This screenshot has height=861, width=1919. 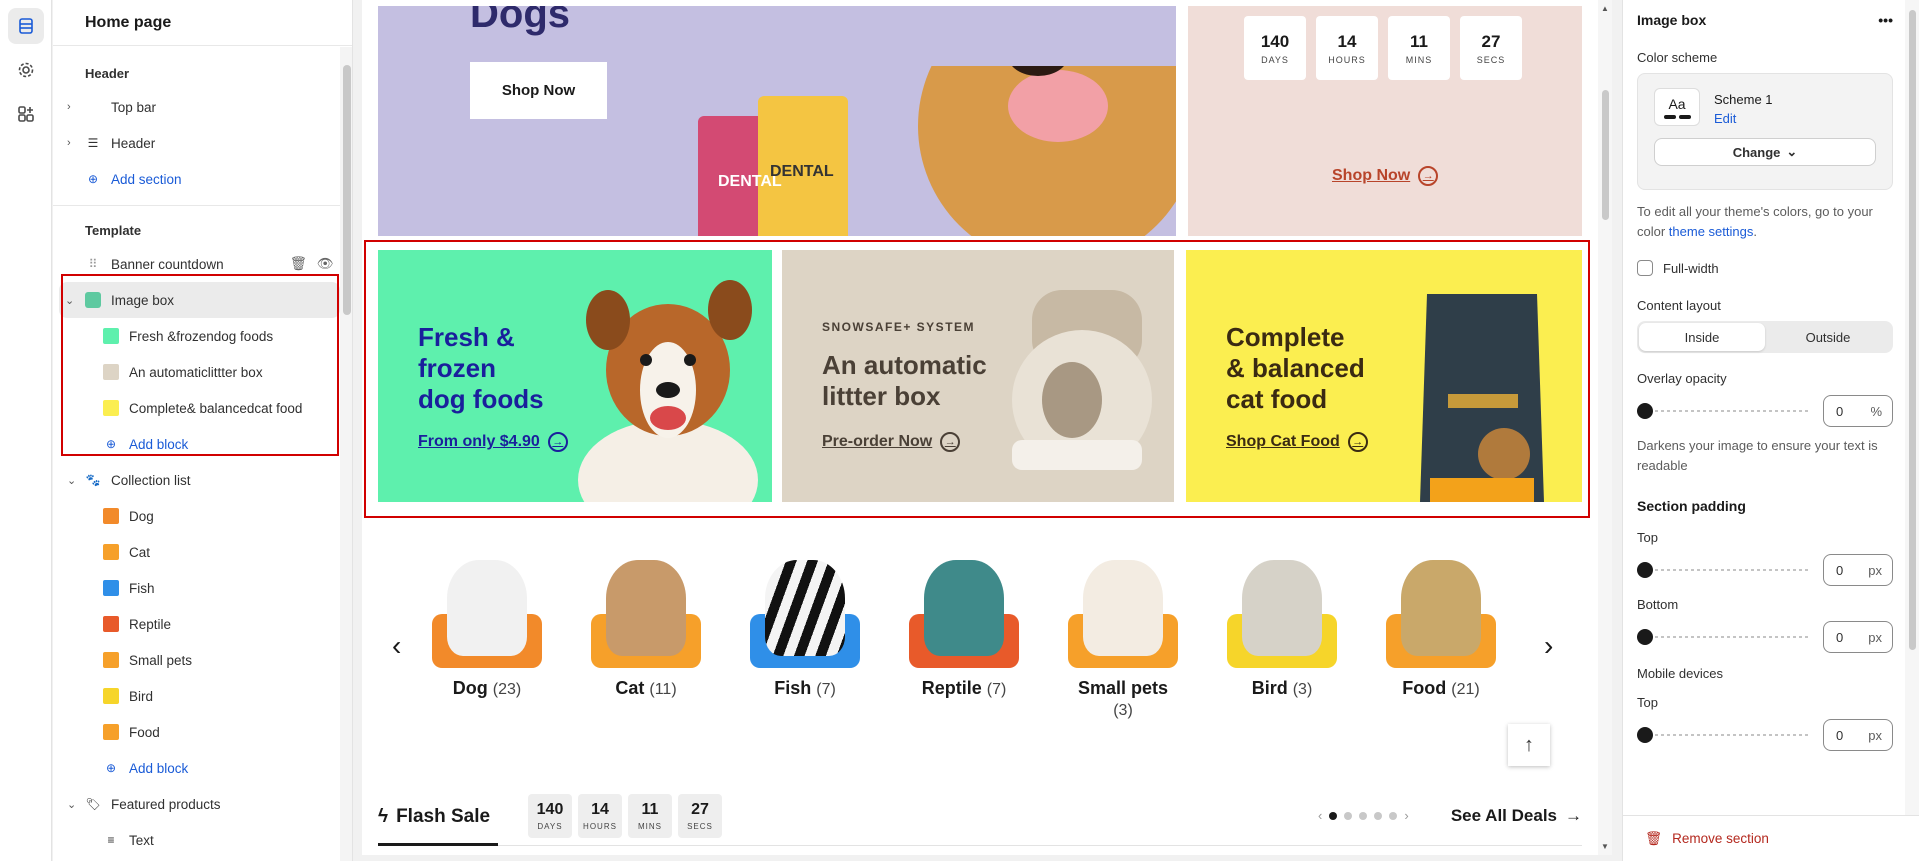 I want to click on change-scheme-button: Change ⌄, so click(x=1765, y=152).